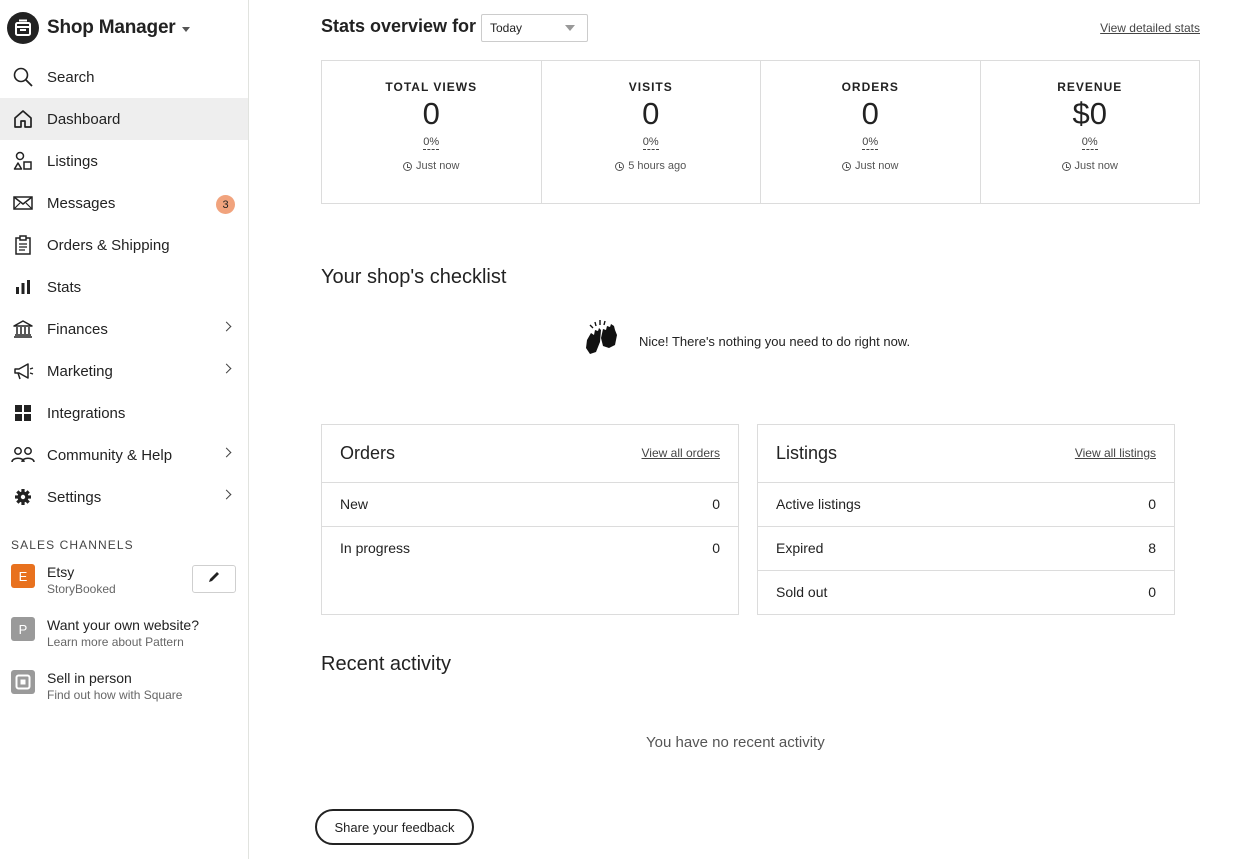  Describe the element at coordinates (23, 413) in the screenshot. I see `grid-icon` at that location.